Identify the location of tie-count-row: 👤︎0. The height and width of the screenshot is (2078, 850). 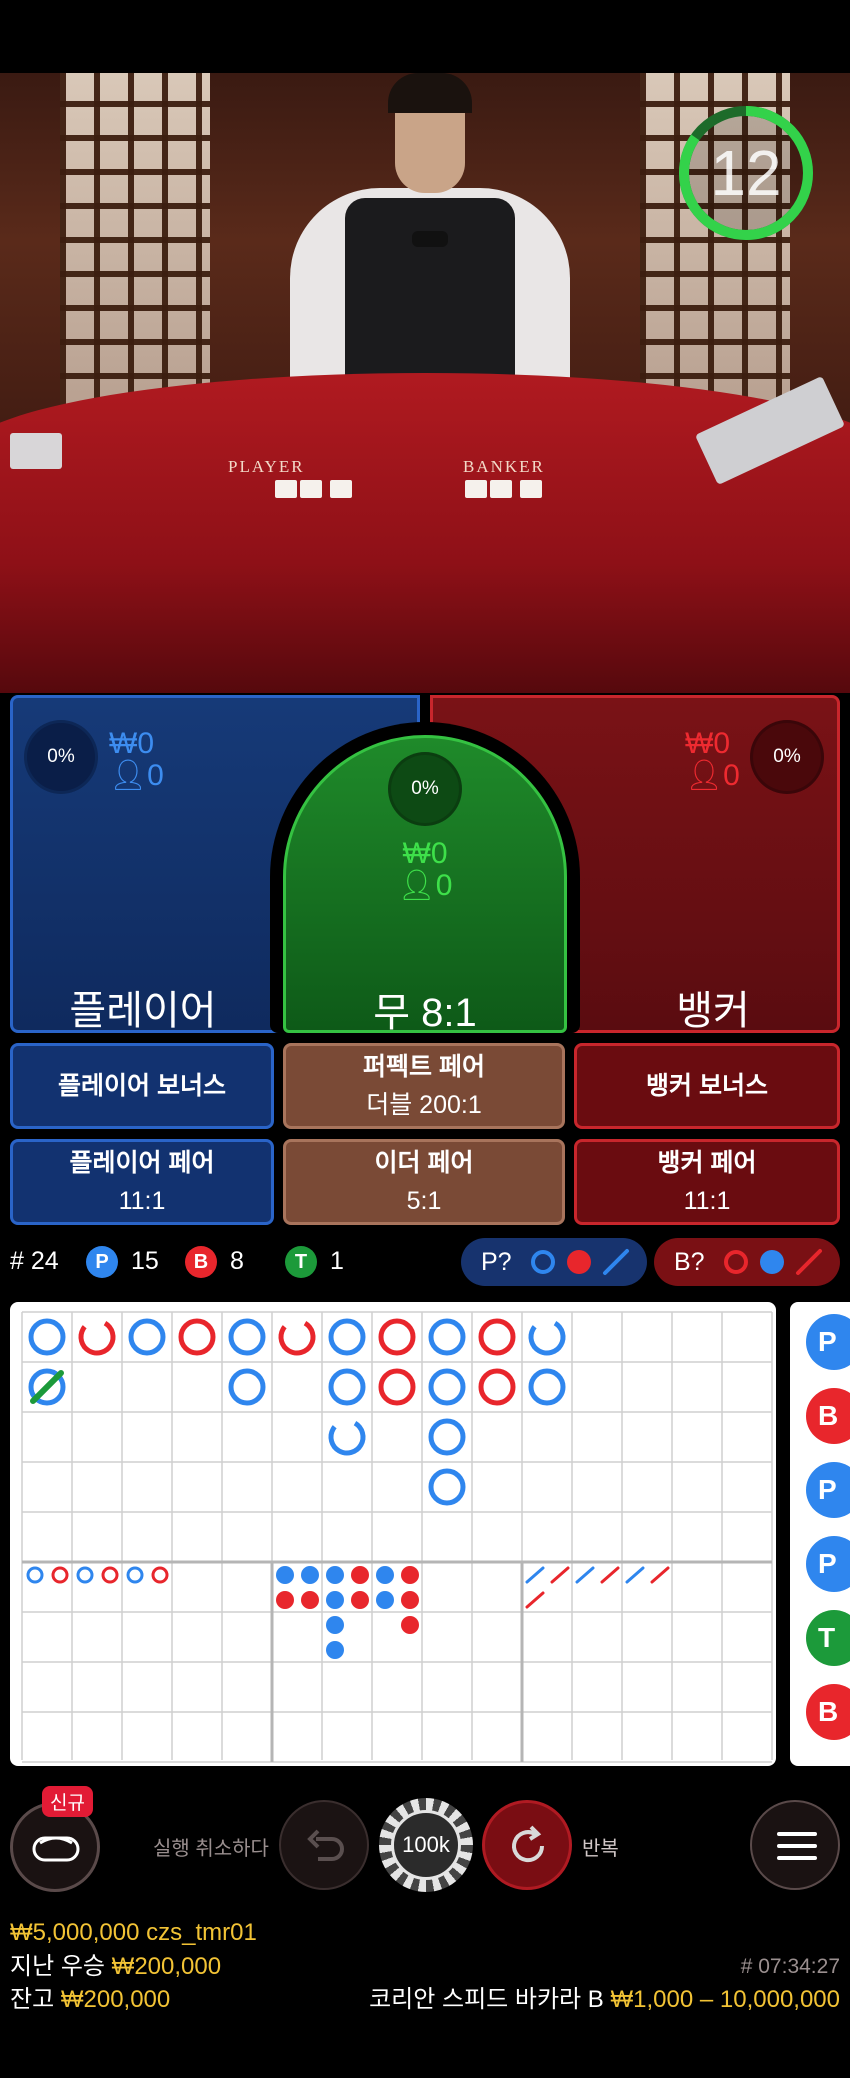
(425, 886).